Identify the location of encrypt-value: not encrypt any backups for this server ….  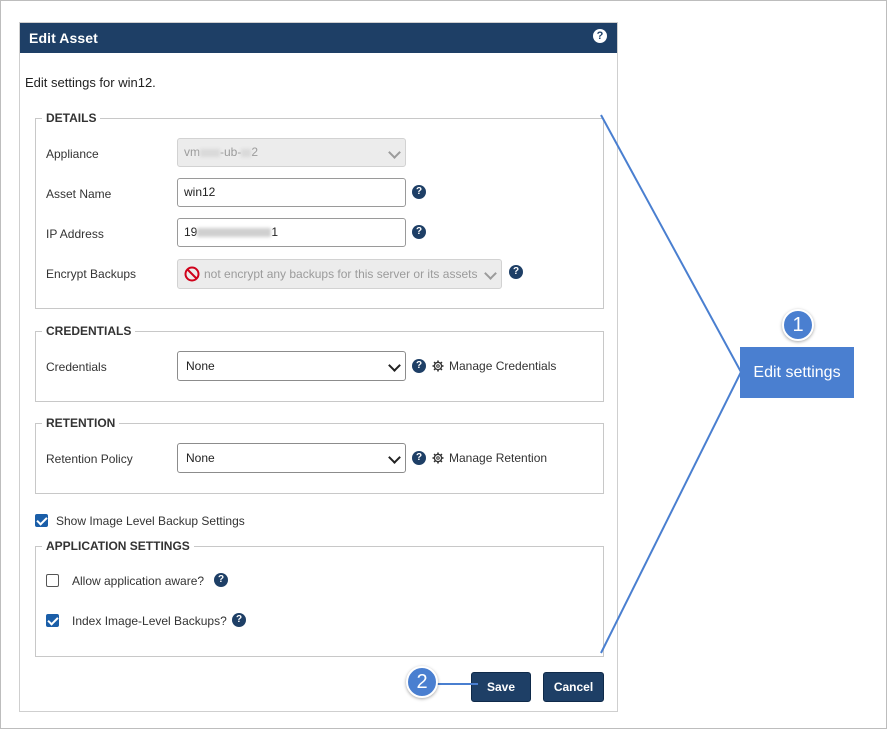
(341, 274).